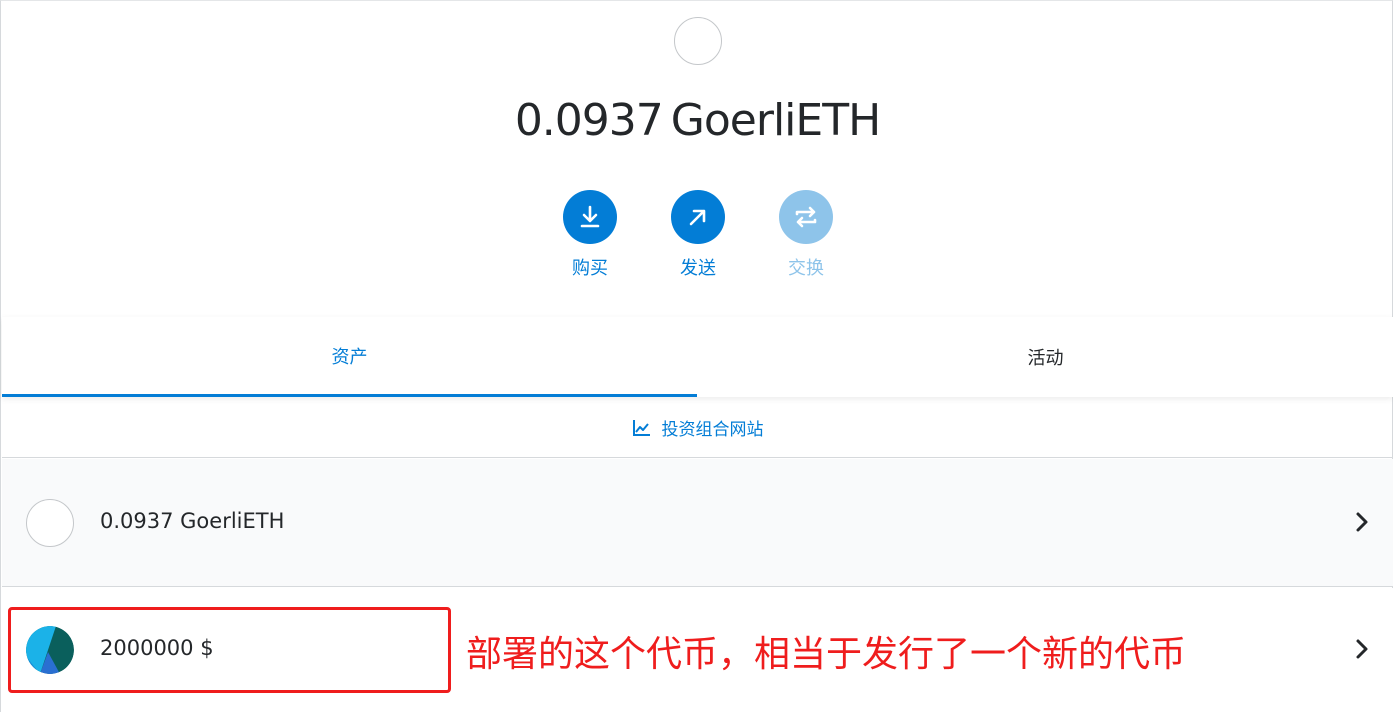 The image size is (1393, 713). I want to click on swap-button: 交换, so click(806, 235).